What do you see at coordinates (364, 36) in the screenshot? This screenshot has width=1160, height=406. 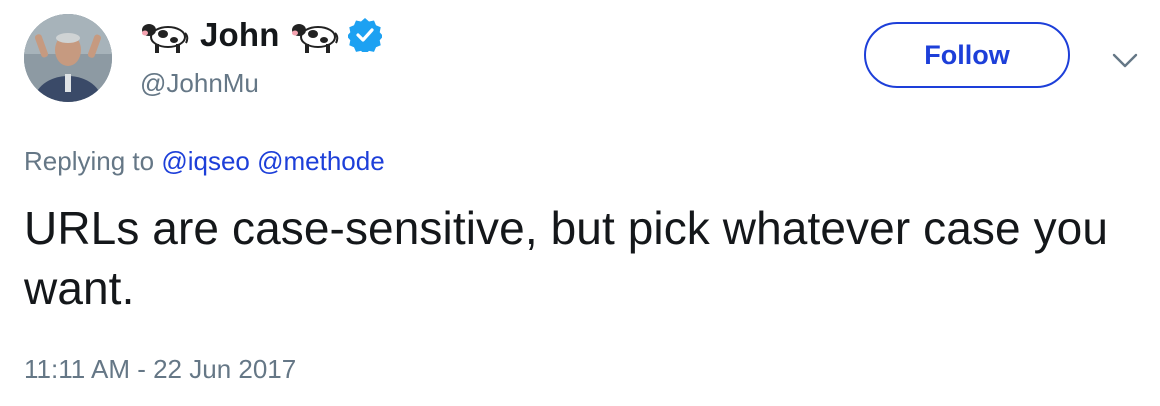 I see `verified-badge-icon` at bounding box center [364, 36].